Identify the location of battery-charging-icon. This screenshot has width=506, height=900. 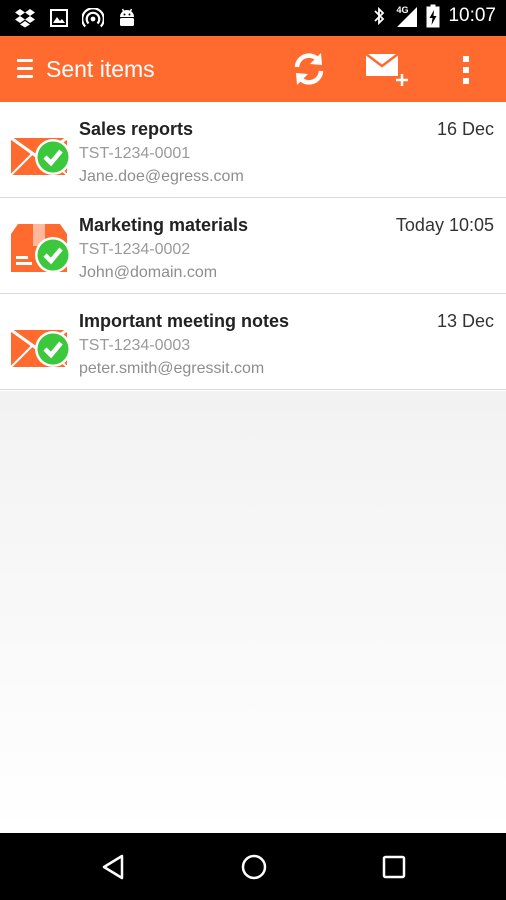
(433, 16).